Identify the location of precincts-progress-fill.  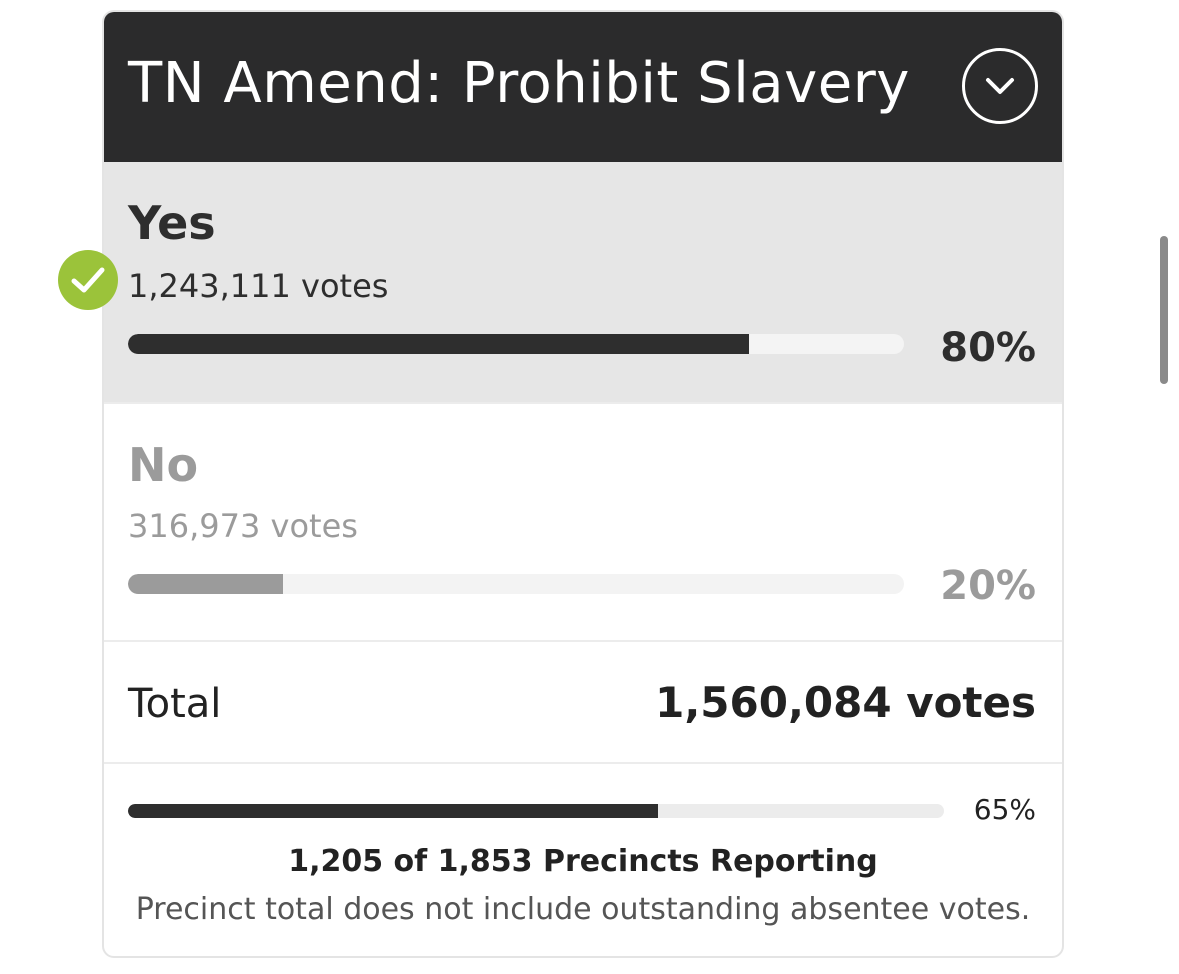
(393, 811).